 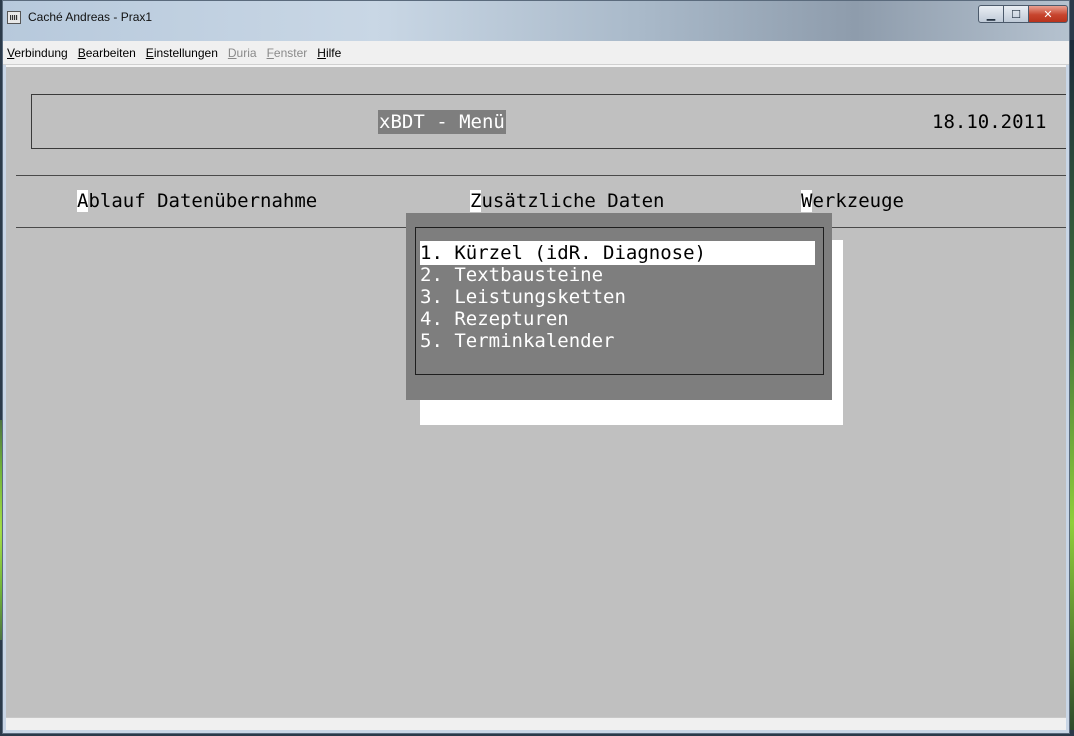 I want to click on dropdown-item-textbausteine: 2. Textbausteine, so click(x=511, y=275).